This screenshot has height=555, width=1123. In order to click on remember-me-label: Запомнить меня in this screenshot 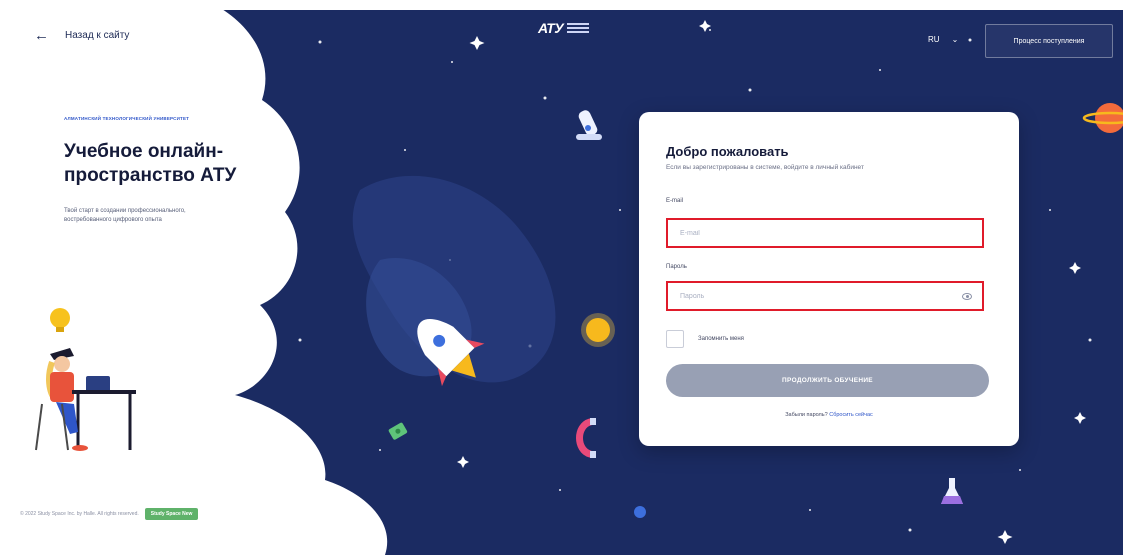, I will do `click(721, 339)`.